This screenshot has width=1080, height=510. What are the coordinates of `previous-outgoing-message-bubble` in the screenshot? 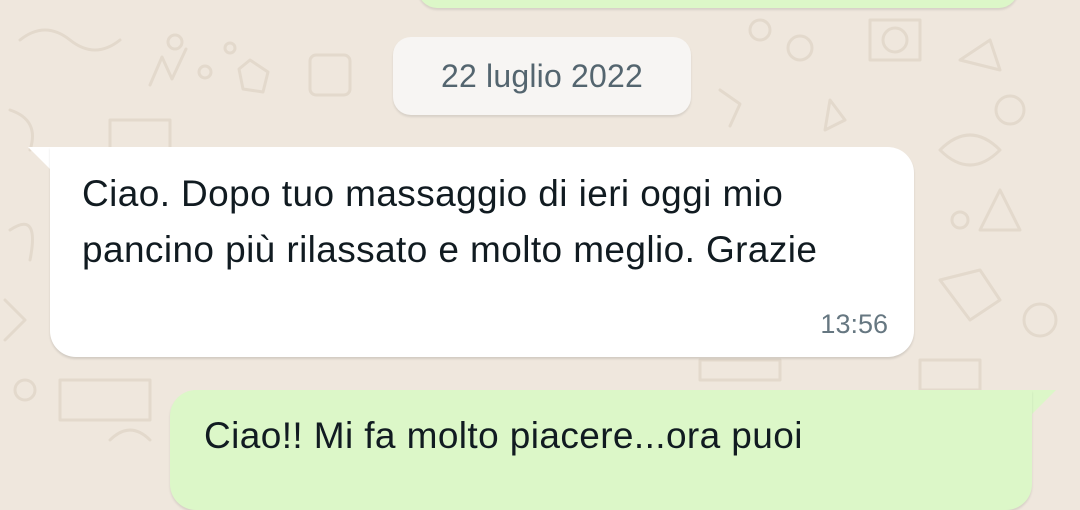 It's located at (718, 4).